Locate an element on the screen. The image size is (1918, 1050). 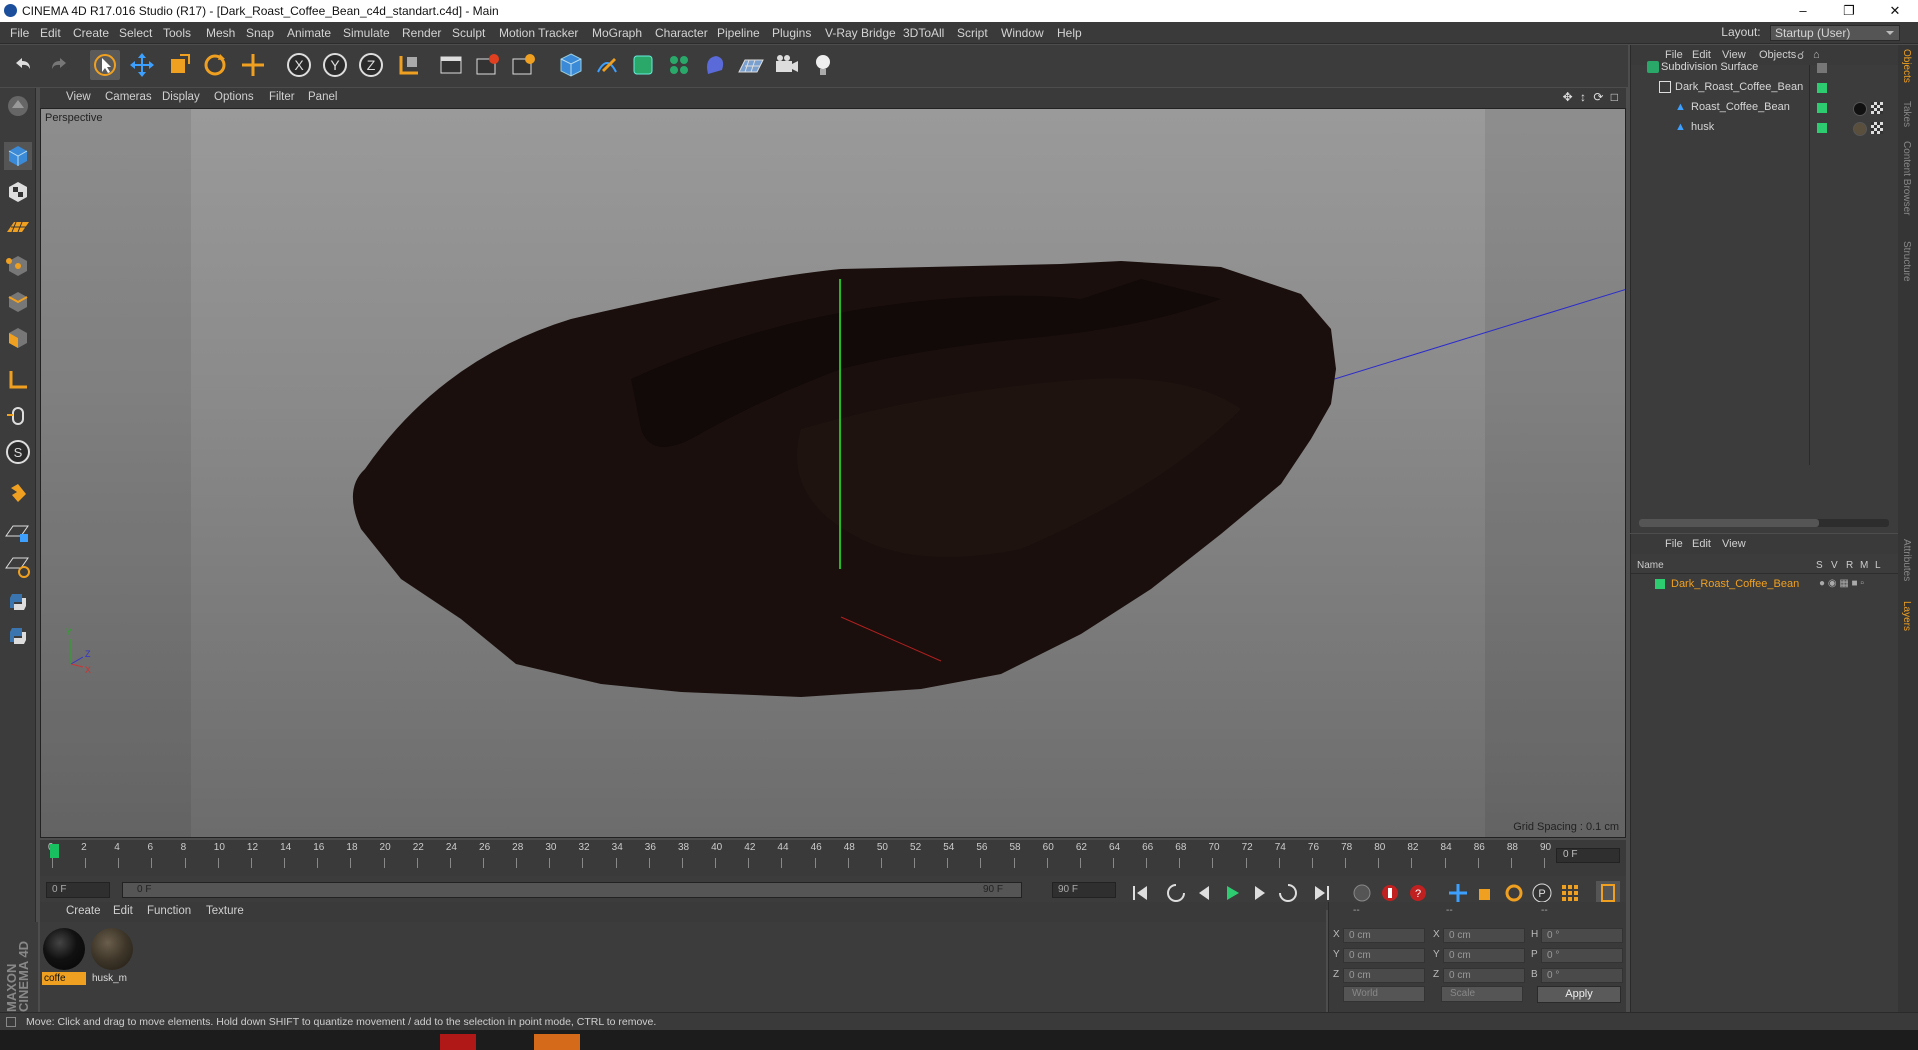
rotation-h-field: 0 ° is located at coordinates (1582, 935).